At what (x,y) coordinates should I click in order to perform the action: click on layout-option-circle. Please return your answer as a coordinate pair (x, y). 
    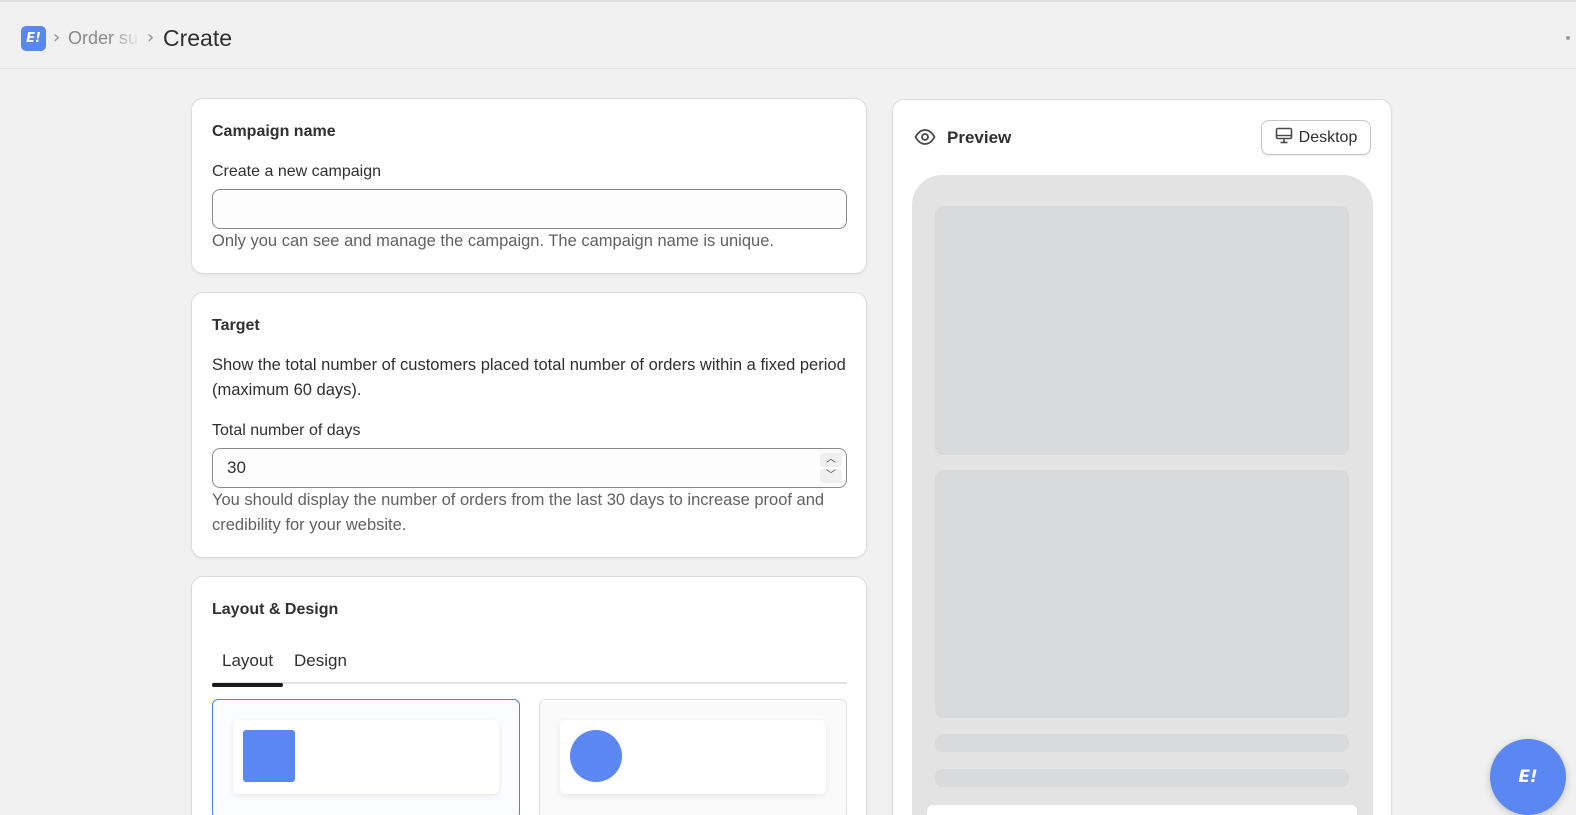
    Looking at the image, I should click on (693, 757).